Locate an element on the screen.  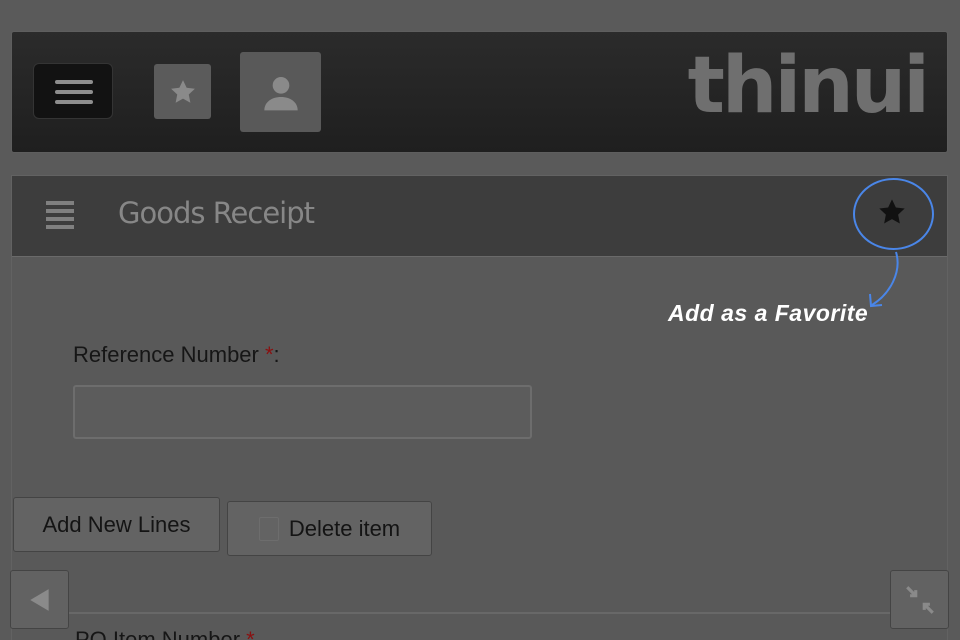
collapse-icon is located at coordinates (919, 599).